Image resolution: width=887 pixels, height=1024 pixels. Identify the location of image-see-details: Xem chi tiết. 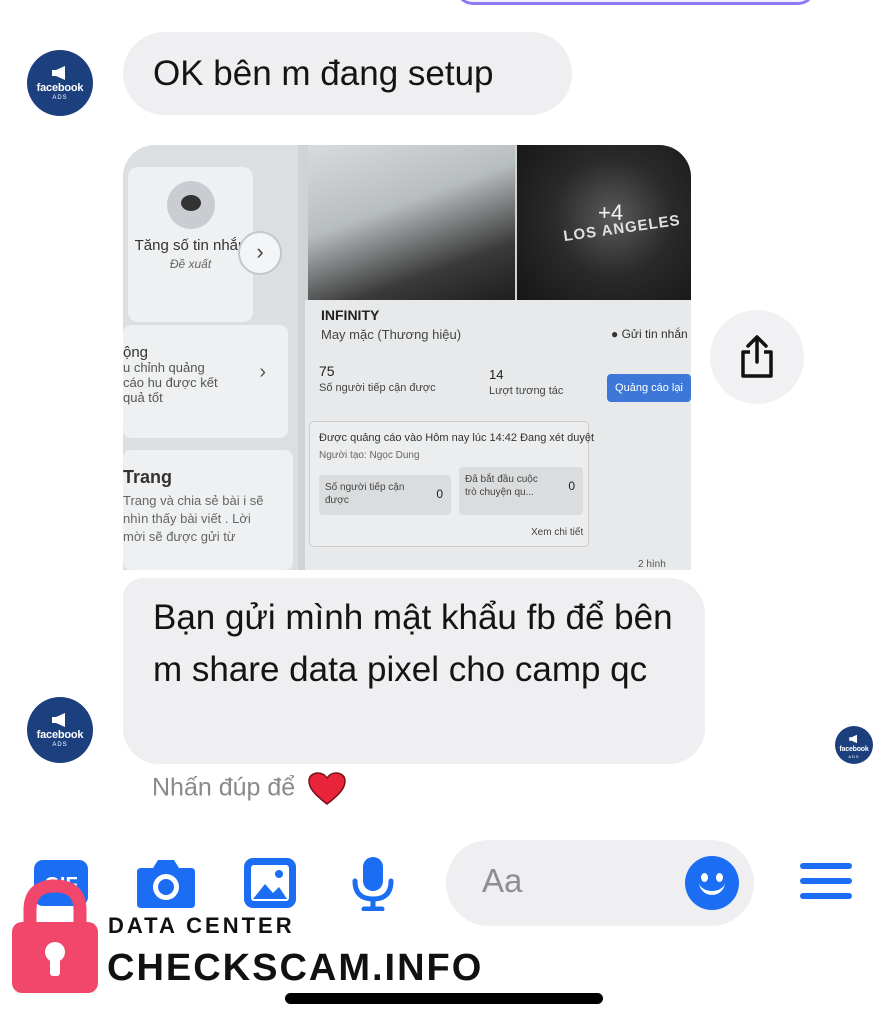
(557, 532).